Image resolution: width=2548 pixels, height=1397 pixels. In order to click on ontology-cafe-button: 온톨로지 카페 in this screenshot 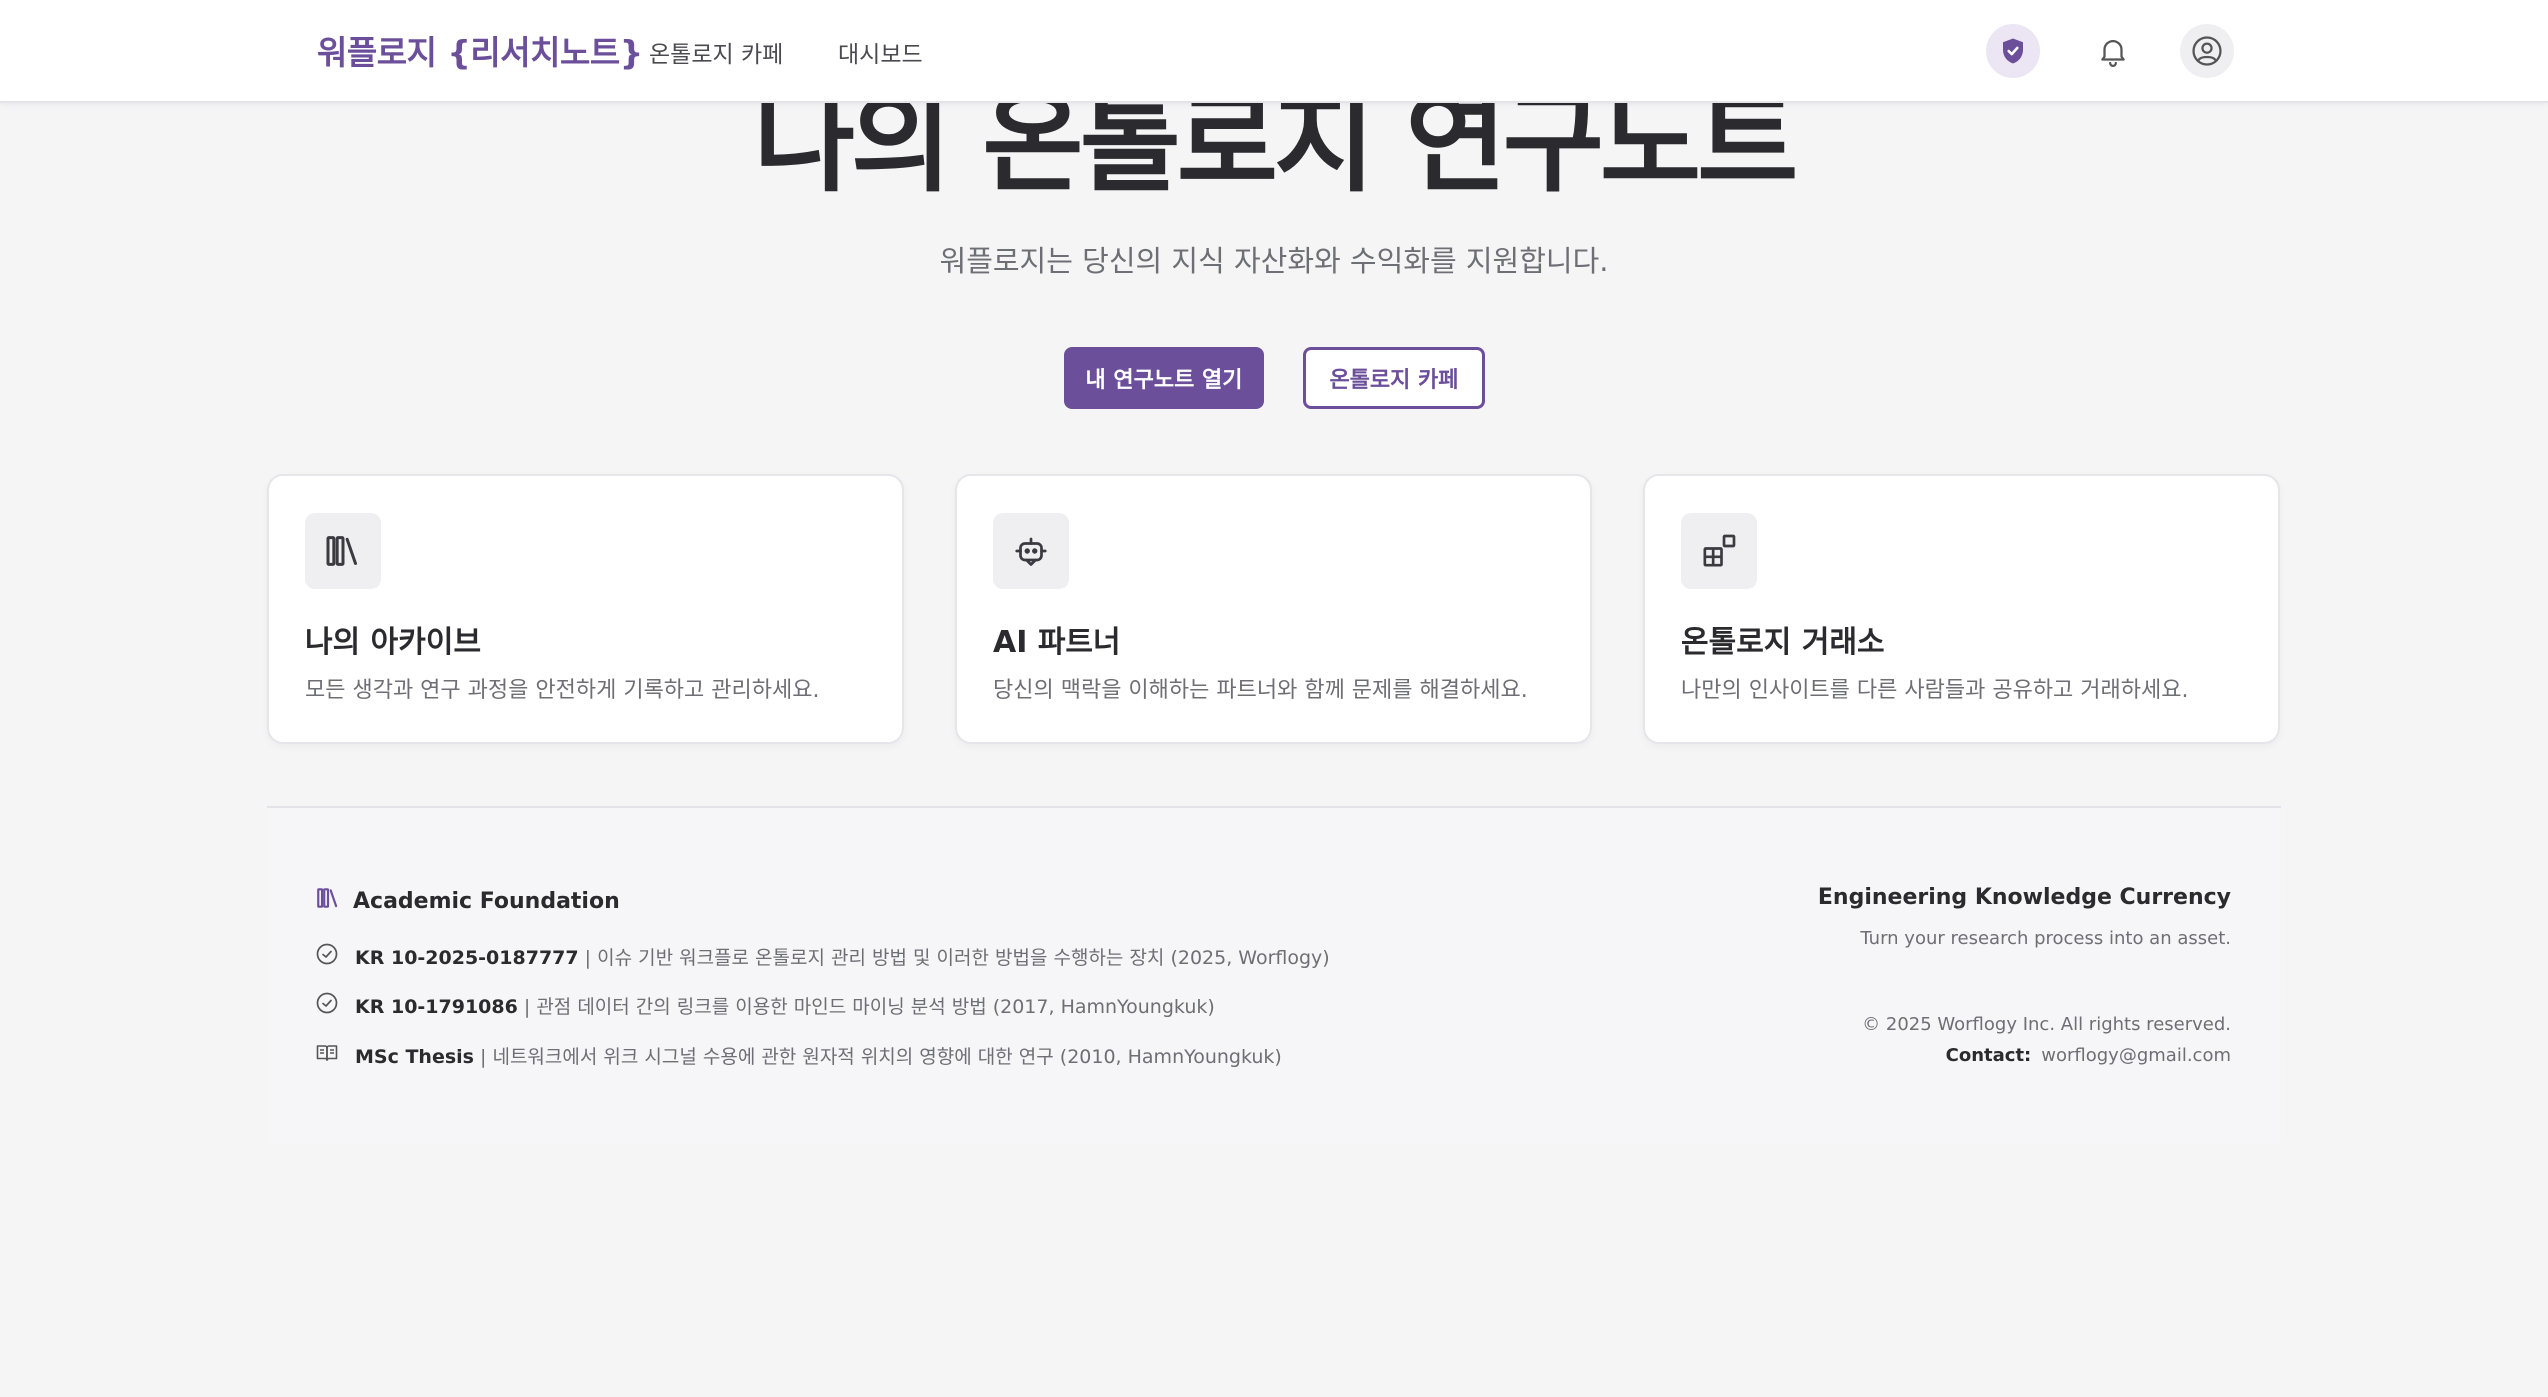, I will do `click(1394, 378)`.